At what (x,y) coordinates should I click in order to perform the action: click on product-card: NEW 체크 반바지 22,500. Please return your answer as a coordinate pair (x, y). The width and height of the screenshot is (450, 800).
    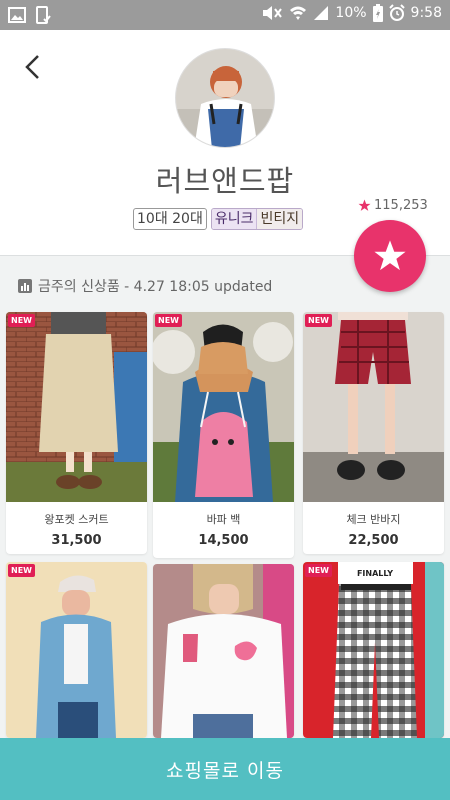
    Looking at the image, I should click on (373, 433).